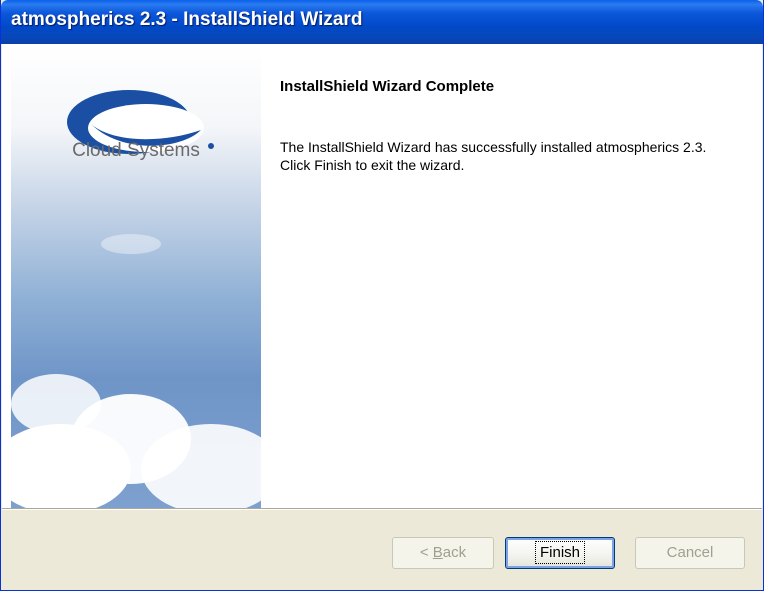 The height and width of the screenshot is (591, 764). I want to click on finish-label: Finish, so click(560, 552).